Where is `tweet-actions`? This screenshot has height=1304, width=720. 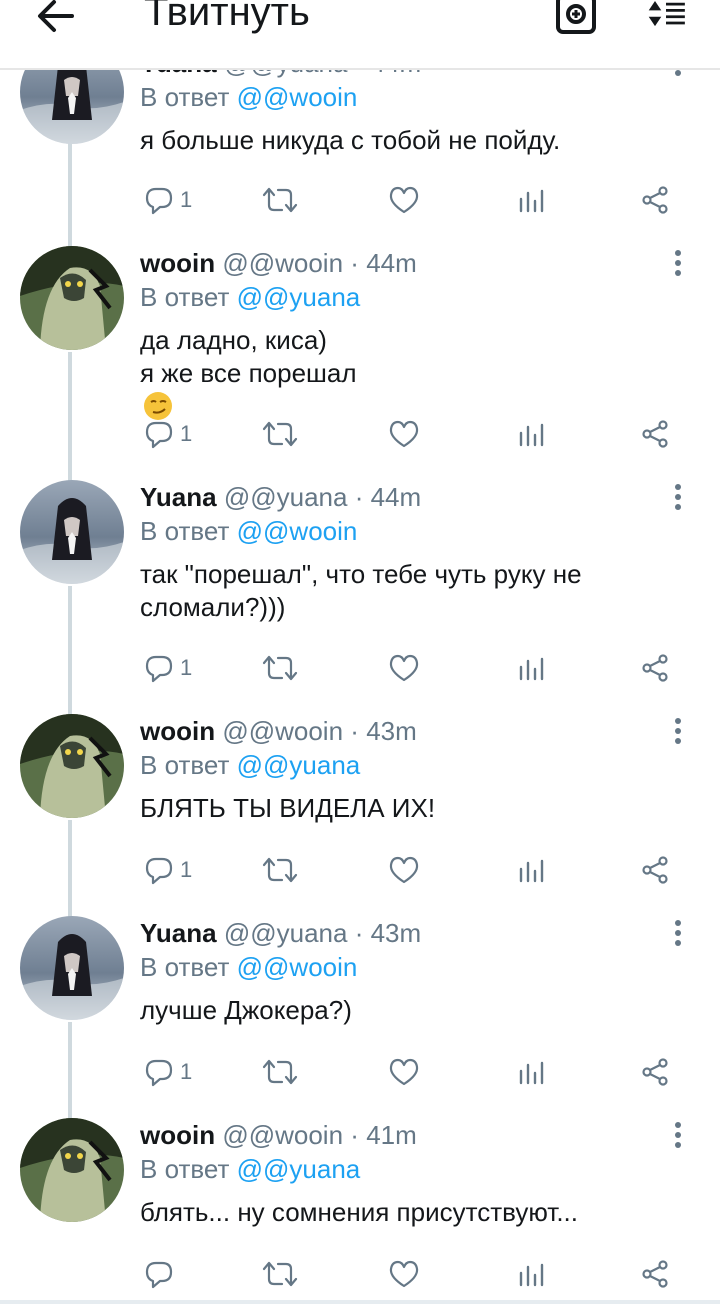 tweet-actions is located at coordinates (360, 1274).